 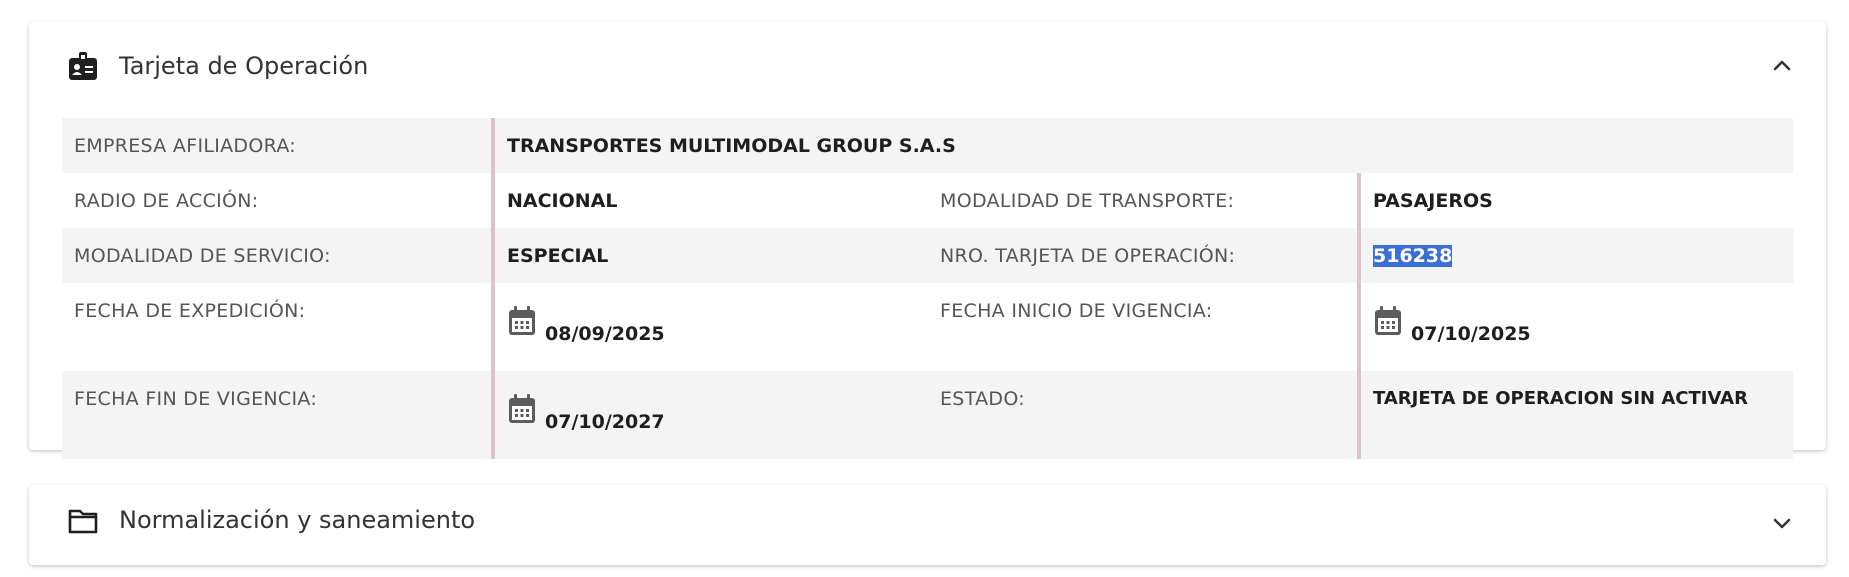 I want to click on id-badge-icon, so click(x=83, y=66).